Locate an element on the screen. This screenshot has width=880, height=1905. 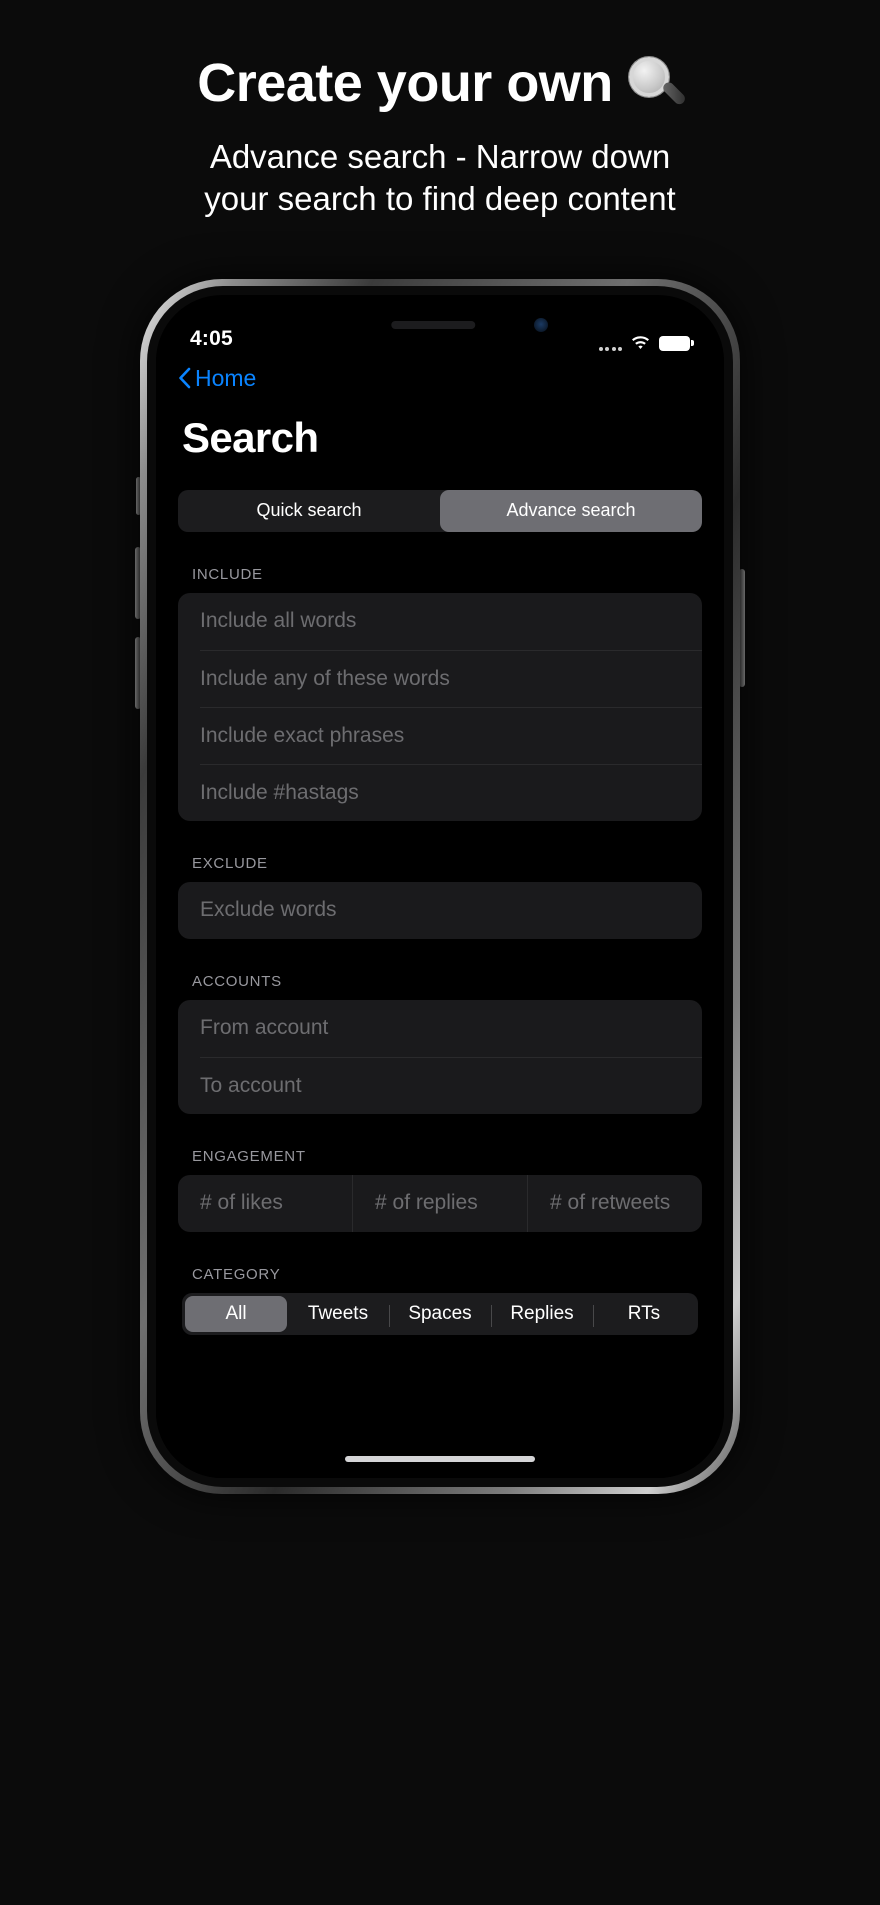
category-option-spaces-label: Spaces is located at coordinates (440, 1313).